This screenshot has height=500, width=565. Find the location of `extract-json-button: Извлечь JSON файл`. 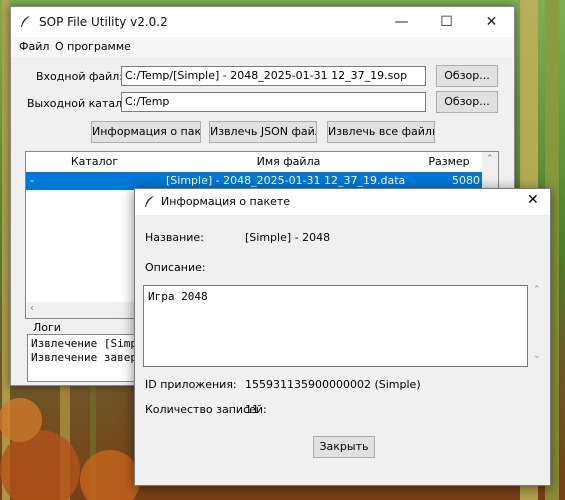

extract-json-button: Извлечь JSON файл is located at coordinates (263, 132).